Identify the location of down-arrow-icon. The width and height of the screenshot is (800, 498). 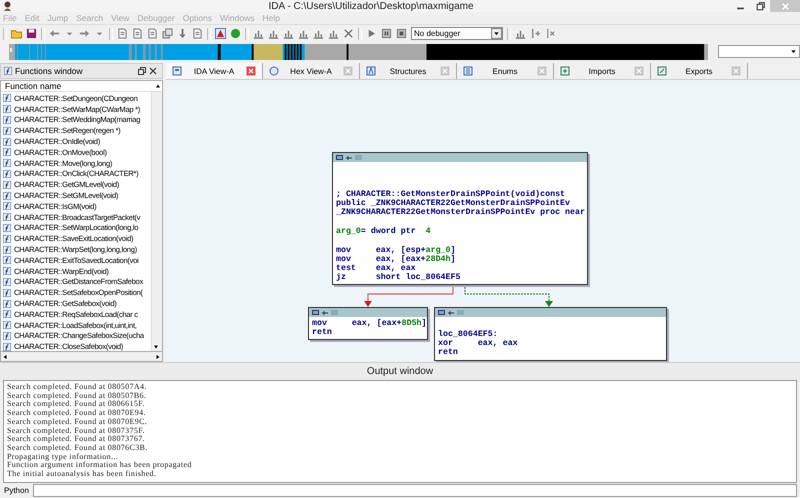
(182, 33).